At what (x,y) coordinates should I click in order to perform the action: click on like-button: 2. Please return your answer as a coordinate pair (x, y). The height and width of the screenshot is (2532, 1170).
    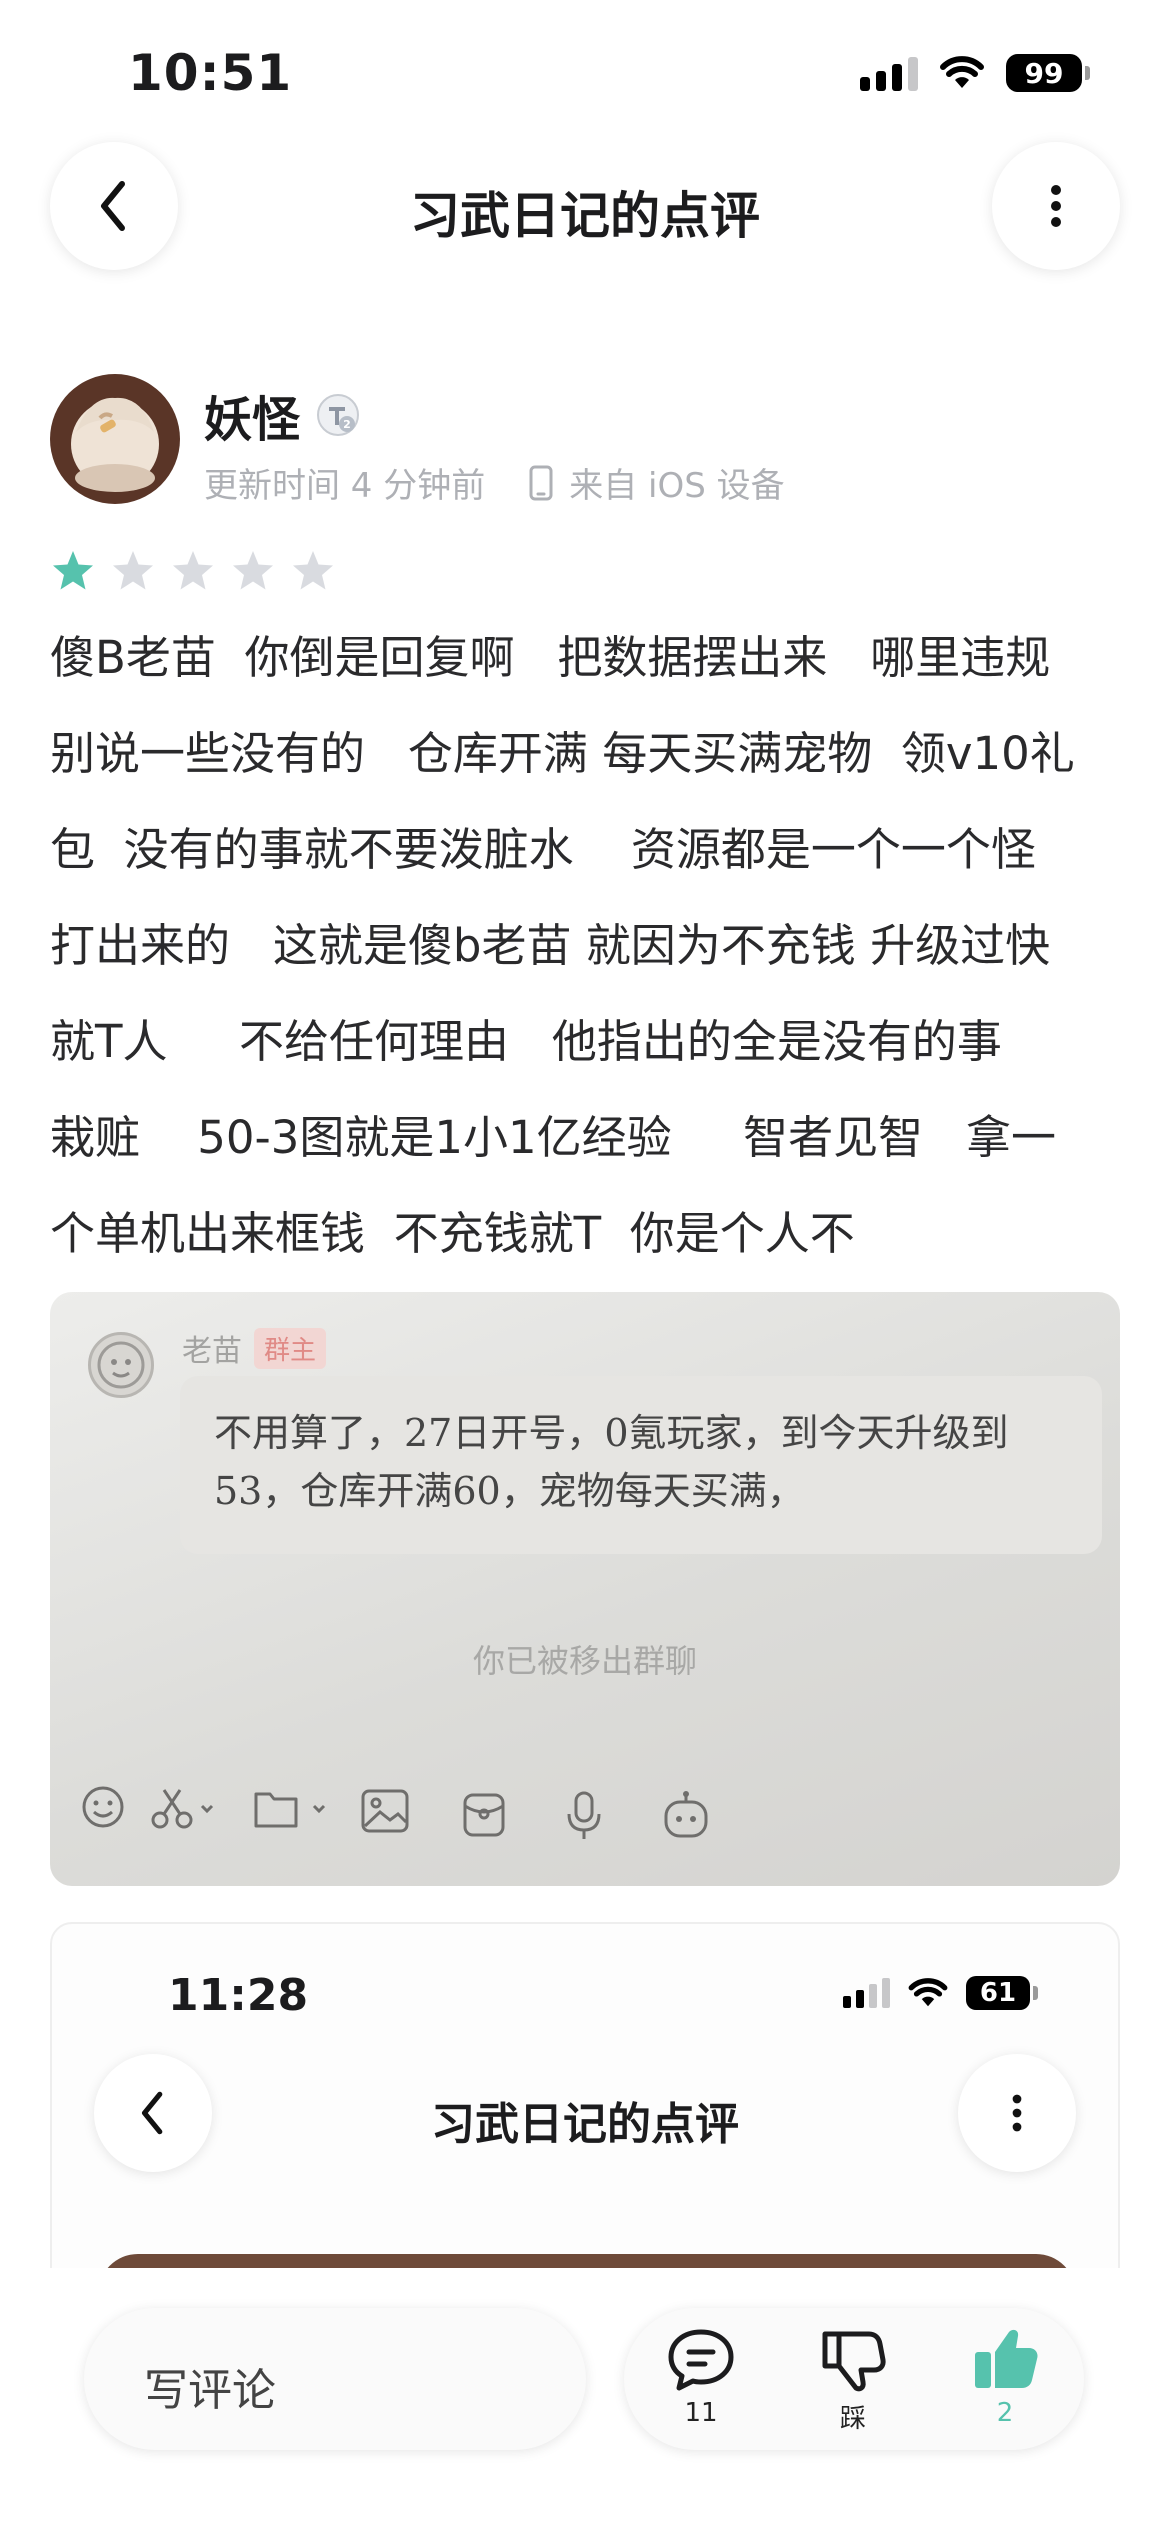
    Looking at the image, I should click on (1005, 2377).